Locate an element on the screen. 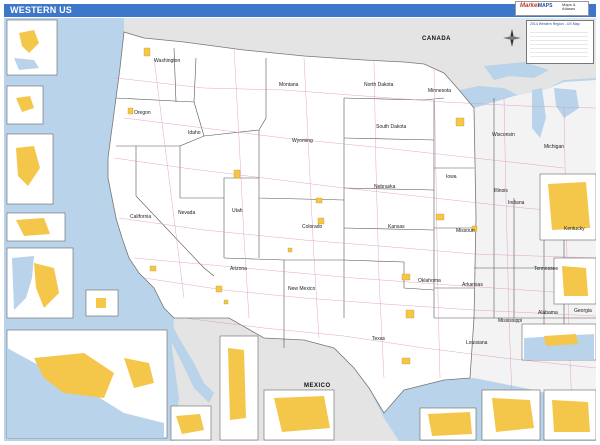 The width and height of the screenshot is (600, 445). label-idaho: Idaho is located at coordinates (194, 133).